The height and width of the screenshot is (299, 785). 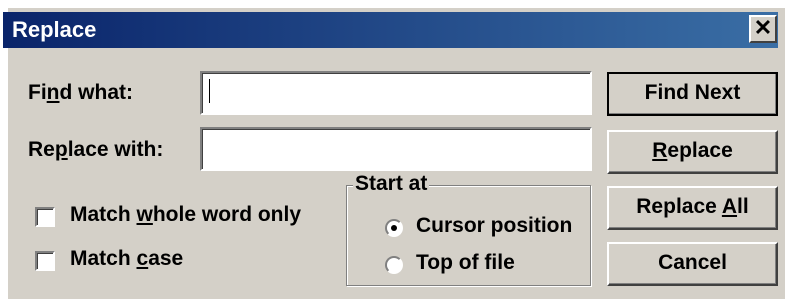 I want to click on start-at-group: Start at Cursor position Top of file, so click(x=468, y=229).